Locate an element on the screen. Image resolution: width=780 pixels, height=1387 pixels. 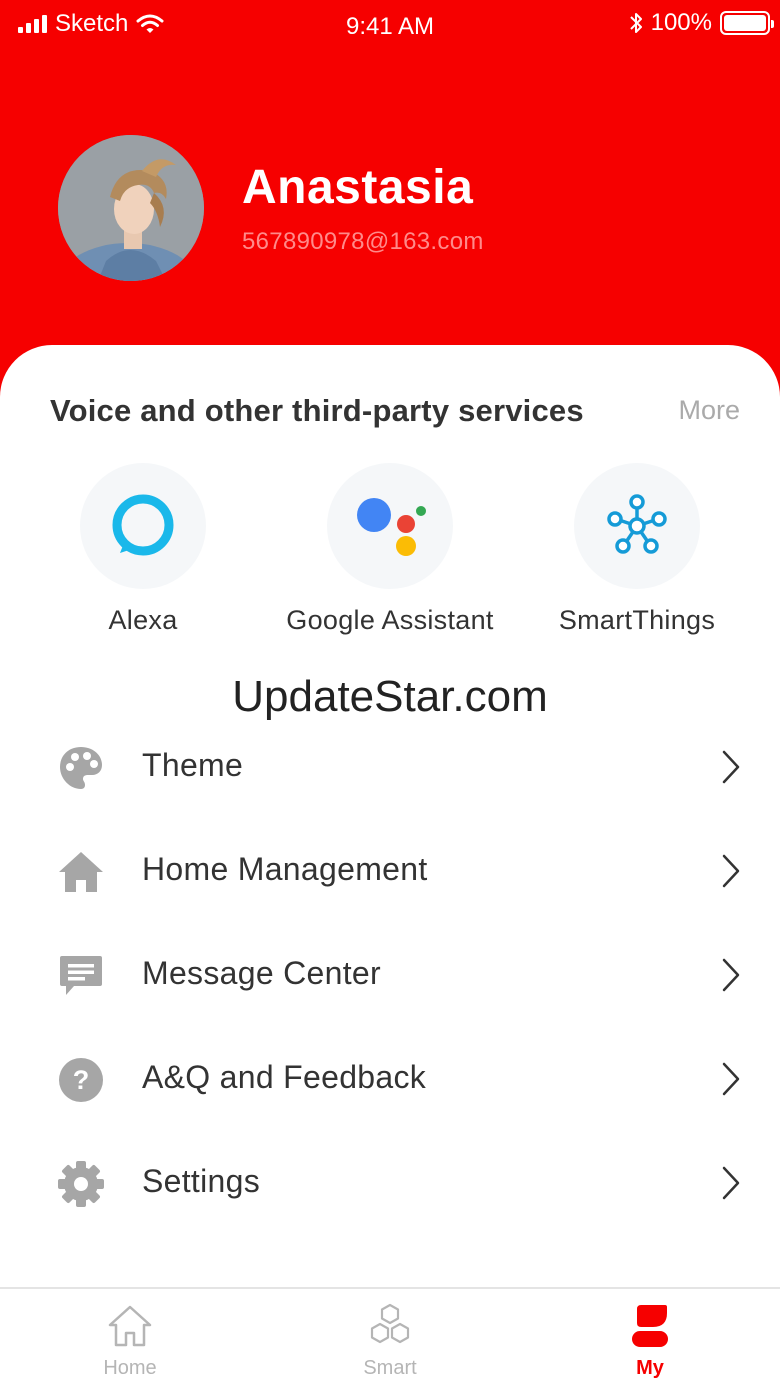
status-right: 100% is located at coordinates (701, 23).